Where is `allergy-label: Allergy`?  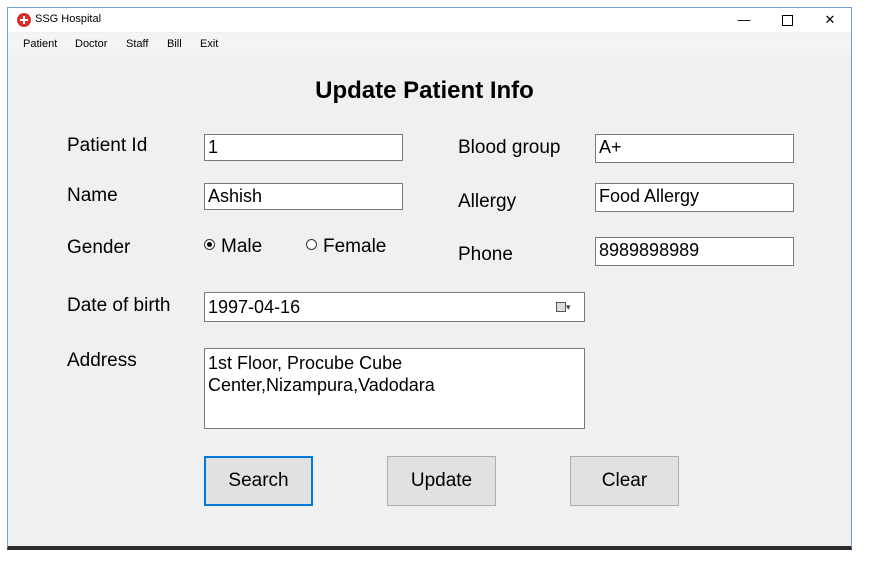
allergy-label: Allergy is located at coordinates (487, 201).